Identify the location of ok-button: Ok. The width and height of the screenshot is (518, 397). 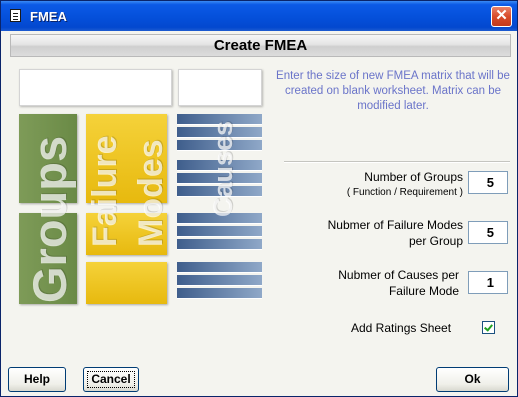
(472, 379).